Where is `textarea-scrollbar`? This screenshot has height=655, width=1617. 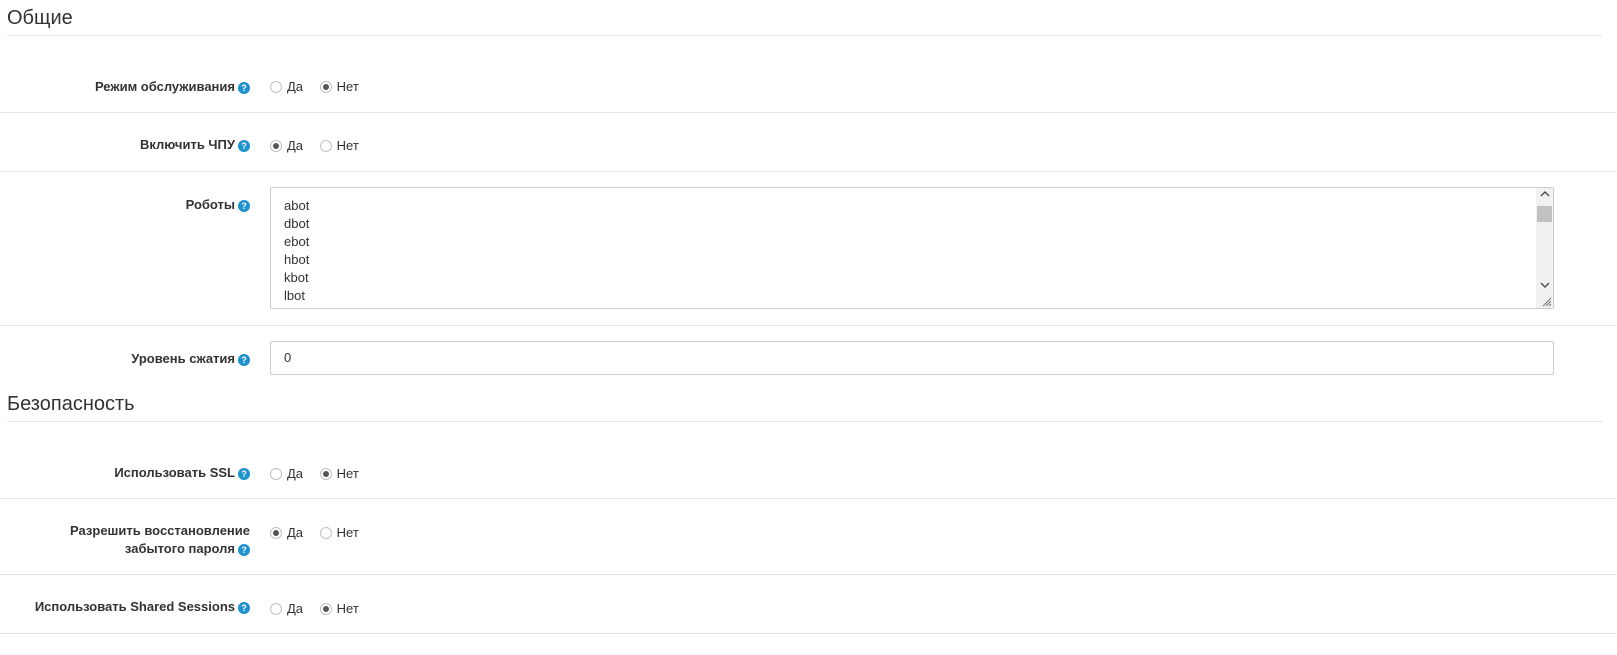 textarea-scrollbar is located at coordinates (1544, 248).